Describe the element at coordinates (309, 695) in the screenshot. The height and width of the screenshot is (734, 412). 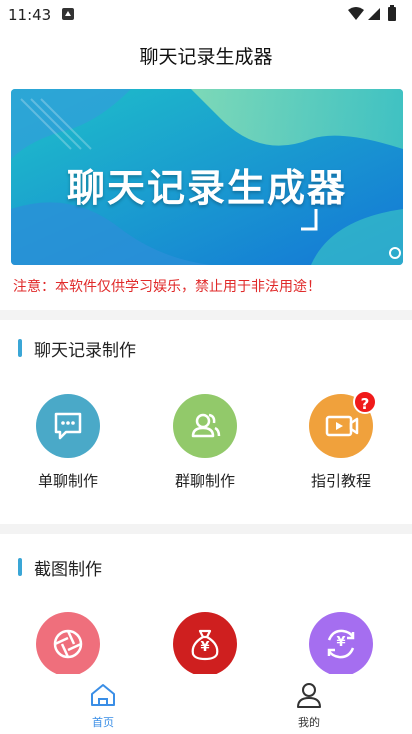
I see `user-icon` at that location.